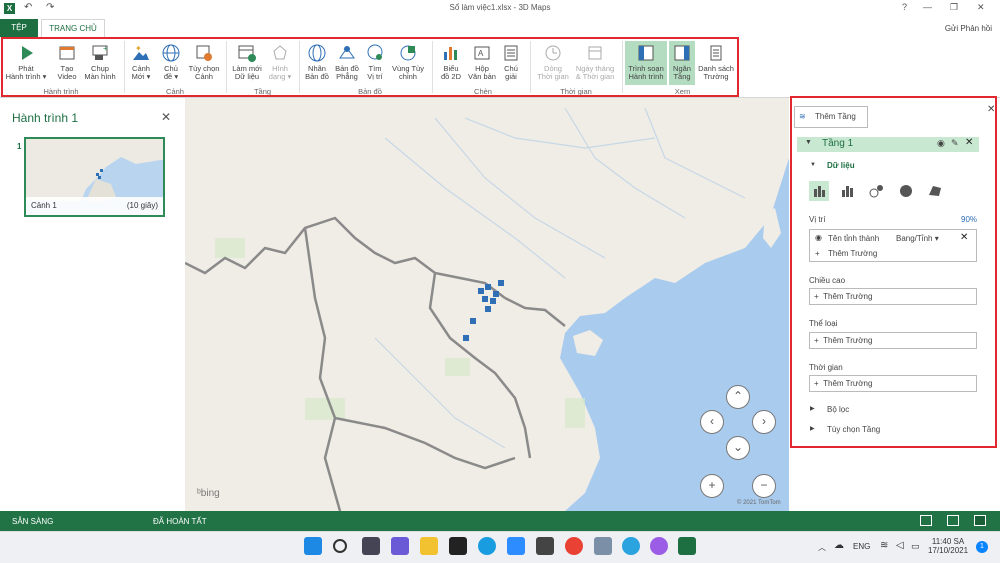 The height and width of the screenshot is (563, 1000). Describe the element at coordinates (487, 546) in the screenshot. I see `edge-icon` at that location.